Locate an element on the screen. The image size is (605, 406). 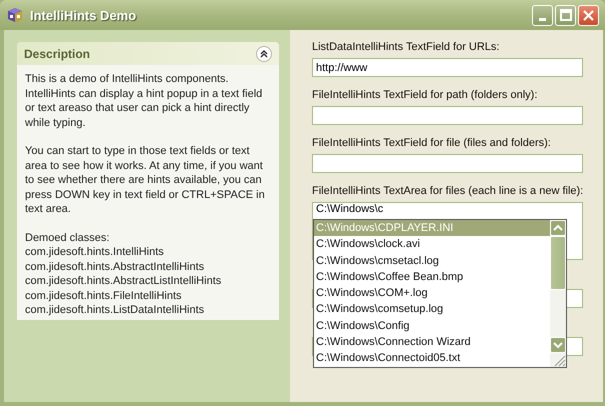
hint-item: C:\Windows\Config is located at coordinates (432, 326).